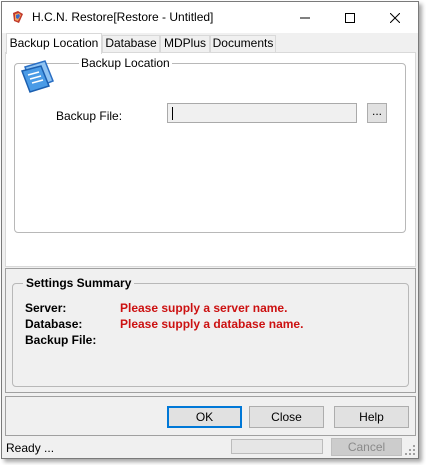  Describe the element at coordinates (262, 113) in the screenshot. I see `backup-file-input` at that location.